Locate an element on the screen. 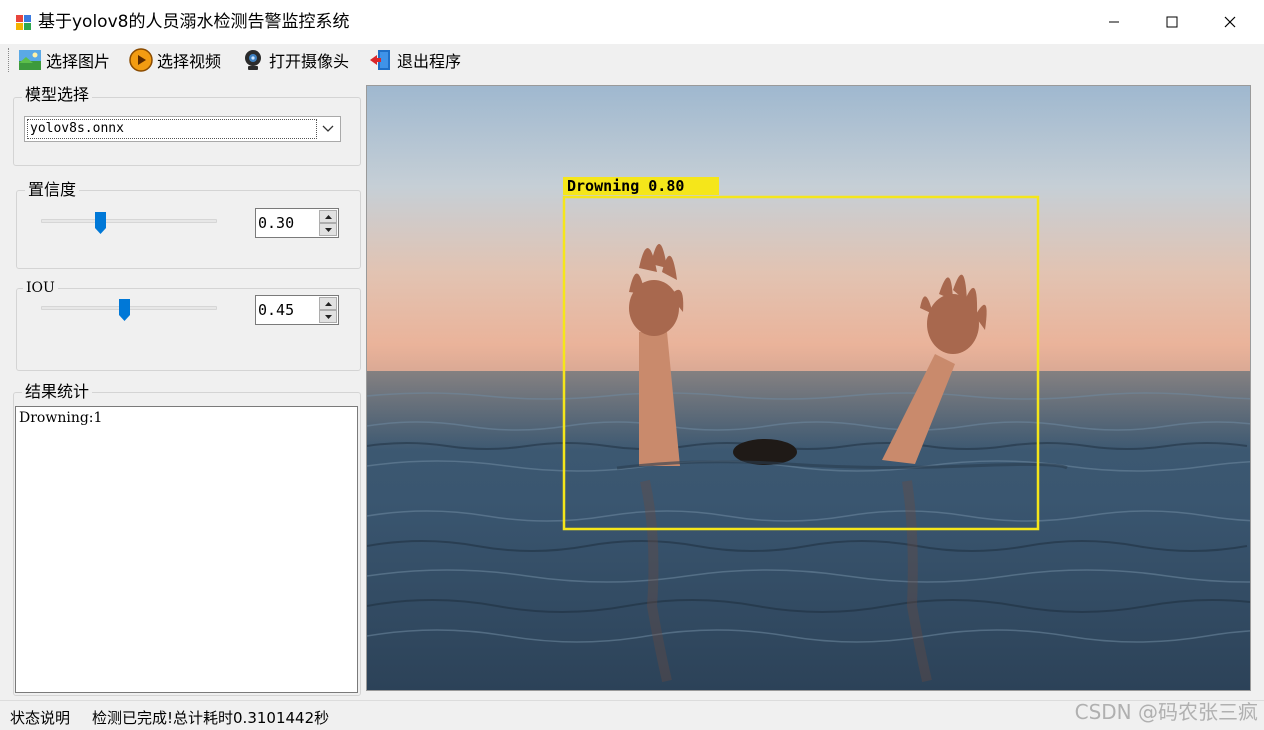 The height and width of the screenshot is (730, 1264). confidence-group-label: 置信度 is located at coordinates (52, 190).